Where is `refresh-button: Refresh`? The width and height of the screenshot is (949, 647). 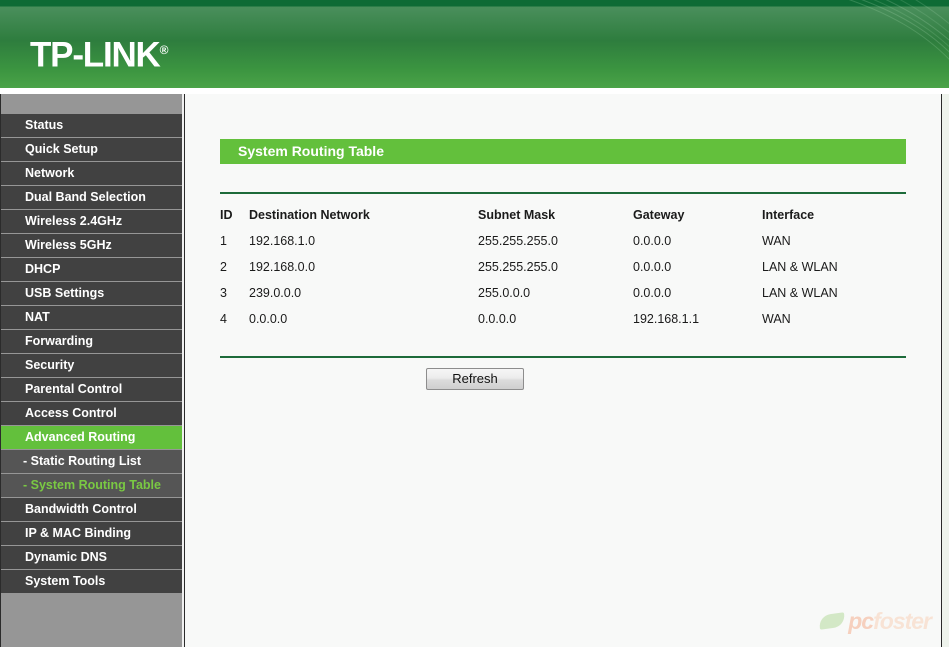
refresh-button: Refresh is located at coordinates (475, 379).